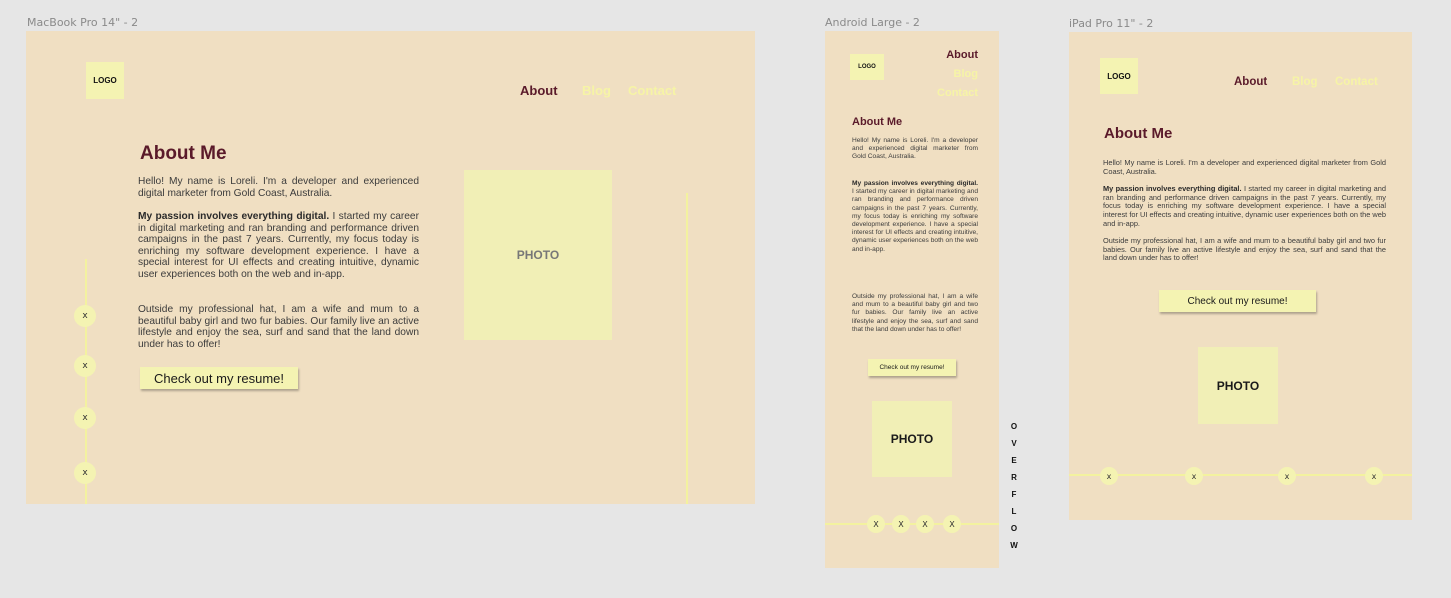 Image resolution: width=1451 pixels, height=598 pixels. Describe the element at coordinates (1014, 494) in the screenshot. I see `overflow-letter: F` at that location.